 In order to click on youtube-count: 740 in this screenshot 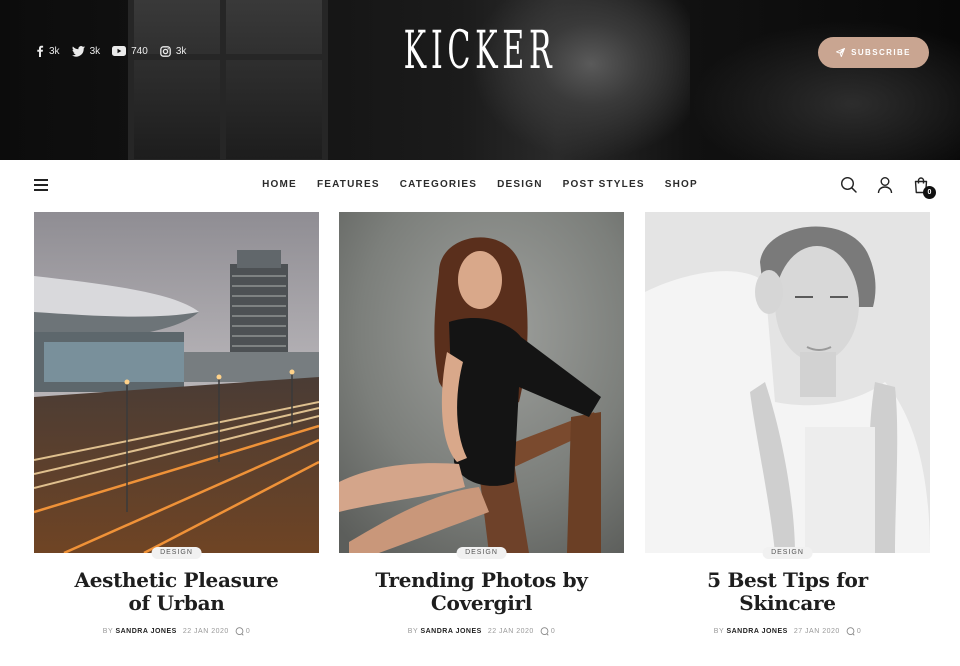, I will do `click(139, 51)`.